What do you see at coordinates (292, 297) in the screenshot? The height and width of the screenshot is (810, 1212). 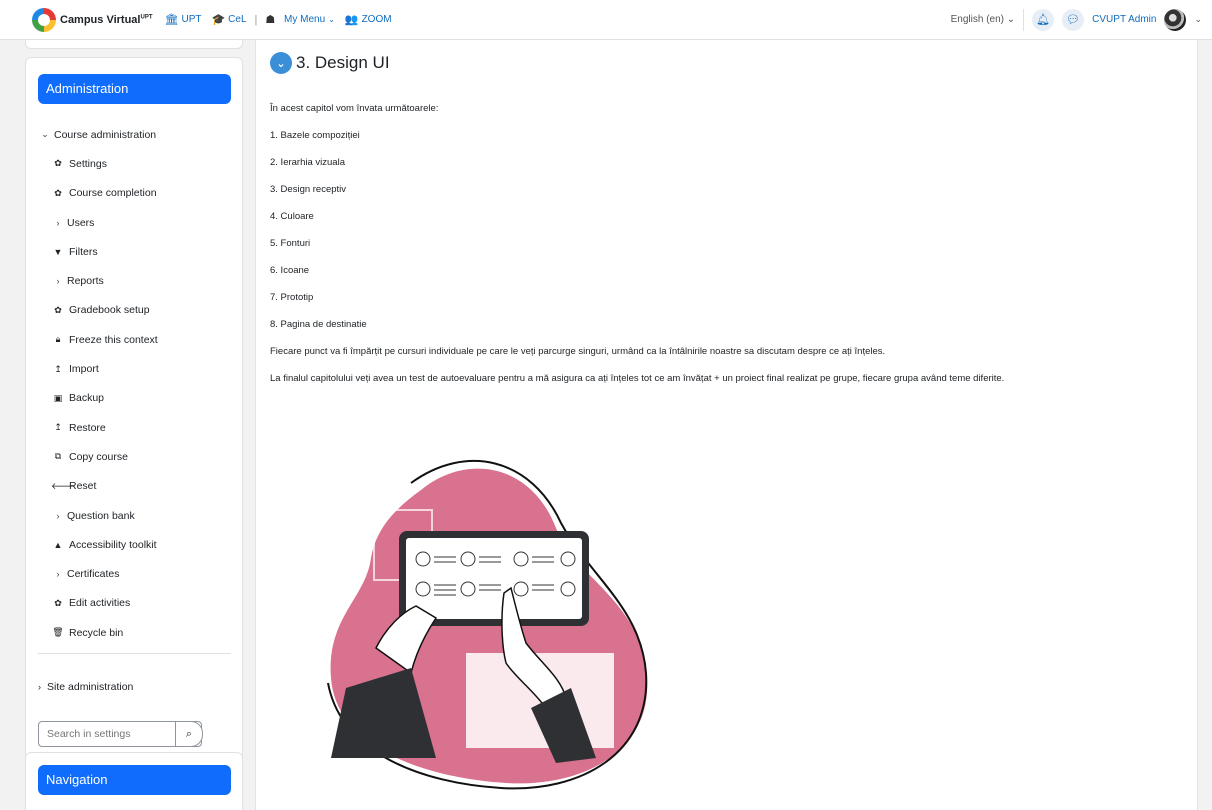 I see `summary-paragraph: 7. Prototip` at bounding box center [292, 297].